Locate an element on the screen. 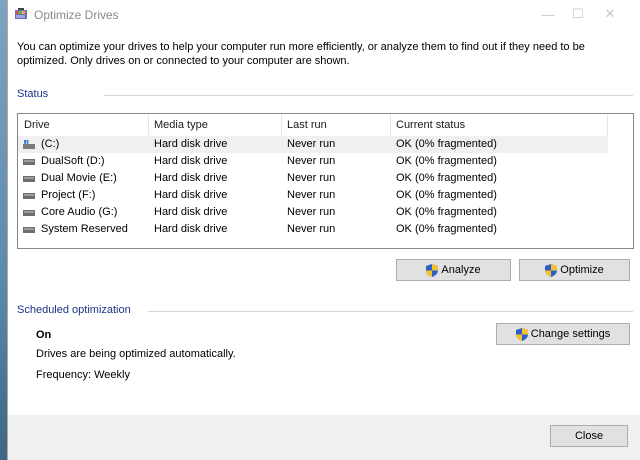 The width and height of the screenshot is (640, 460). defrag-app-icon is located at coordinates (21, 13).